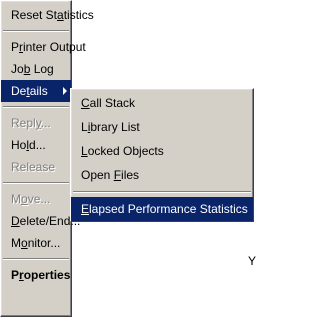 This screenshot has height=317, width=320. What do you see at coordinates (47, 15) in the screenshot?
I see `menu-item-reset-statistics: Reset Statistics` at bounding box center [47, 15].